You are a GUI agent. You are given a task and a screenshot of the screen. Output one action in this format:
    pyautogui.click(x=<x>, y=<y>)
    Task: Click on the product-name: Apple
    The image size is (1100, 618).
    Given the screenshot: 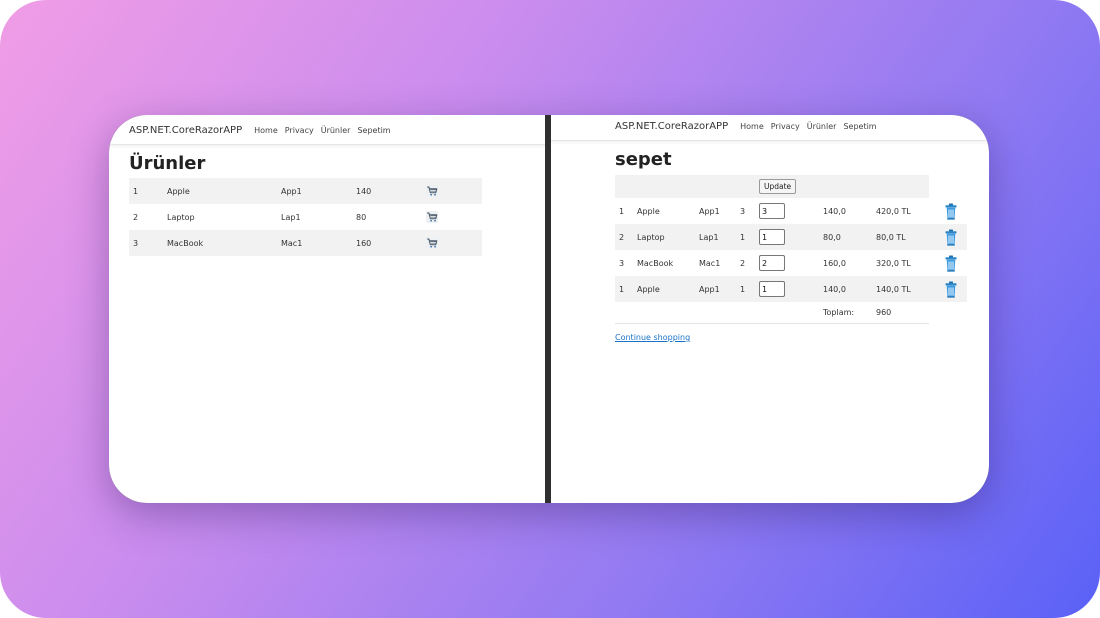 What is the action you would take?
    pyautogui.click(x=178, y=191)
    